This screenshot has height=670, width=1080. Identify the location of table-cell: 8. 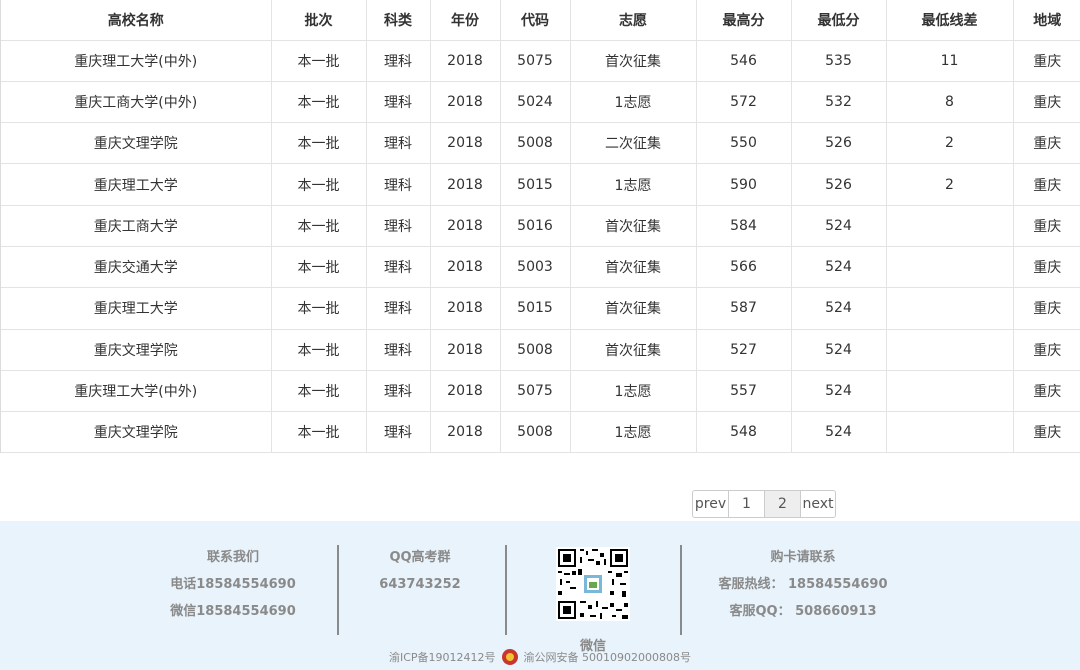
(950, 102).